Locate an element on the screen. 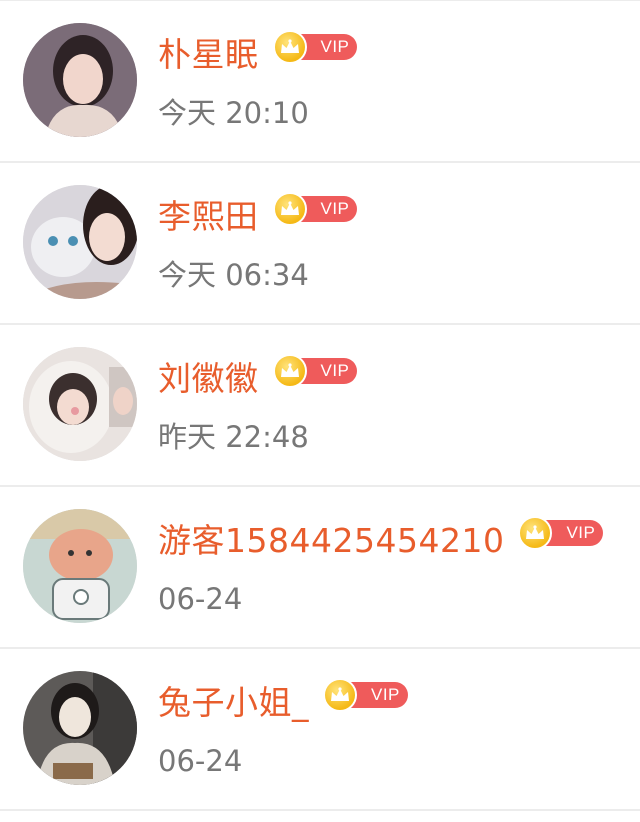  contact-name: 朴星眠 is located at coordinates (208, 54).